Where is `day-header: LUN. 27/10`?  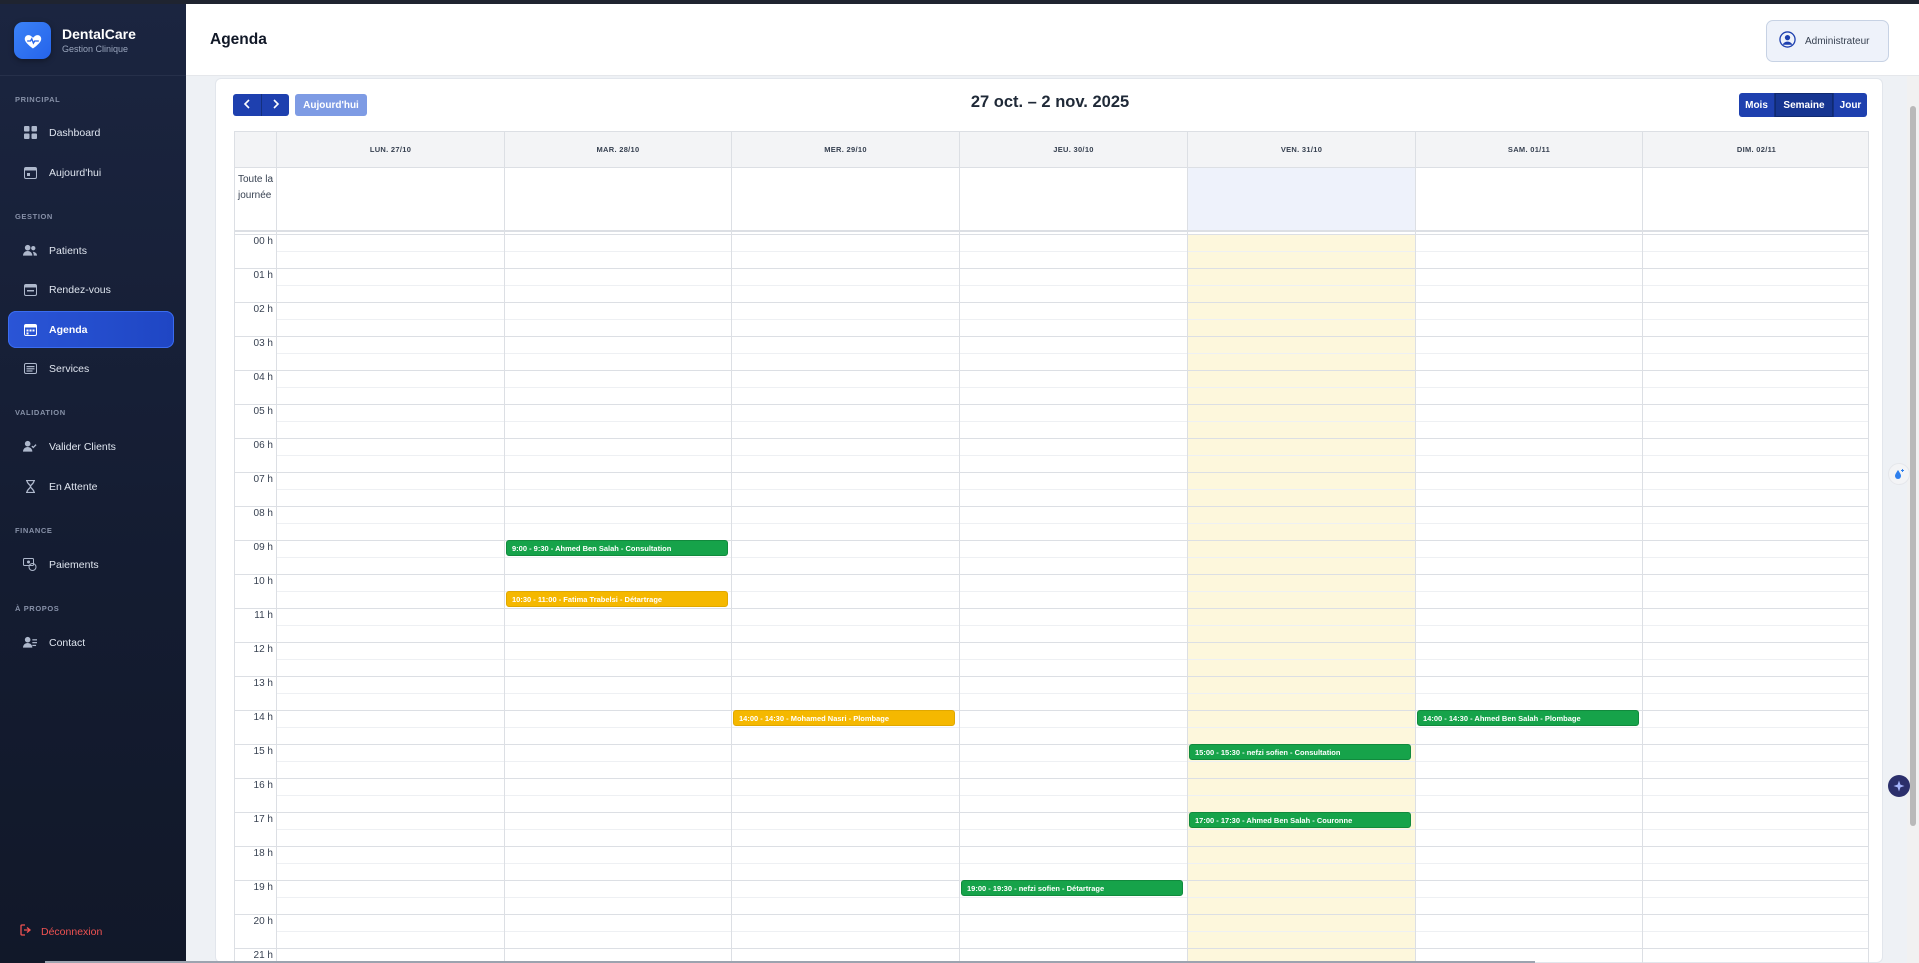
day-header: LUN. 27/10 is located at coordinates (390, 150).